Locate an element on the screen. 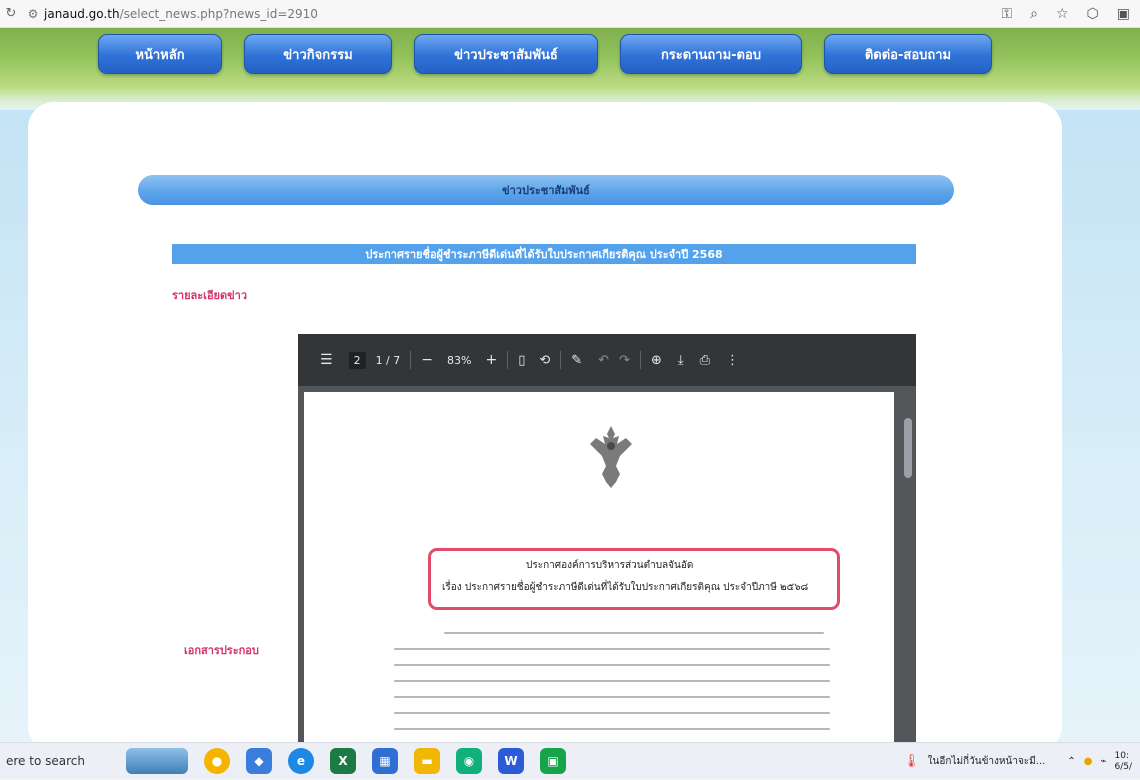  garuda-emblem-icon is located at coordinates (611, 457).